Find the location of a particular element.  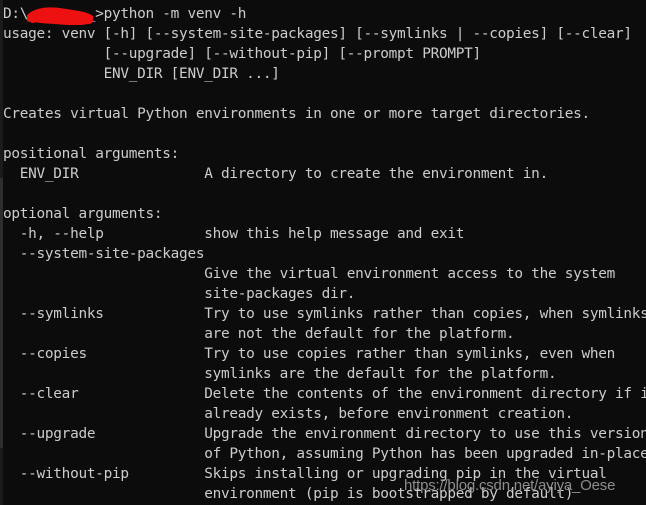

scrollbar-thumb is located at coordinates (1, 313).